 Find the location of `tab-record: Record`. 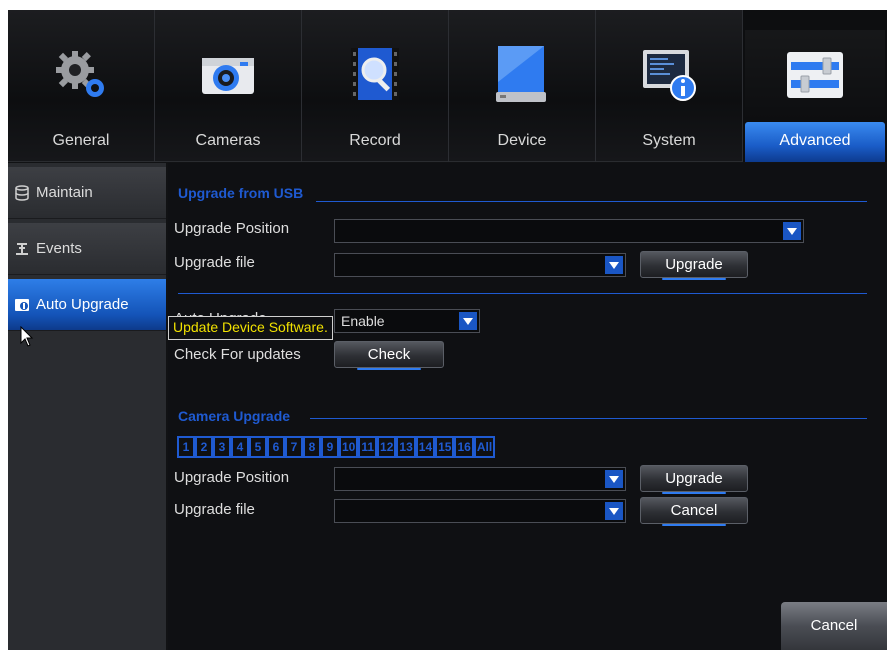

tab-record: Record is located at coordinates (375, 86).